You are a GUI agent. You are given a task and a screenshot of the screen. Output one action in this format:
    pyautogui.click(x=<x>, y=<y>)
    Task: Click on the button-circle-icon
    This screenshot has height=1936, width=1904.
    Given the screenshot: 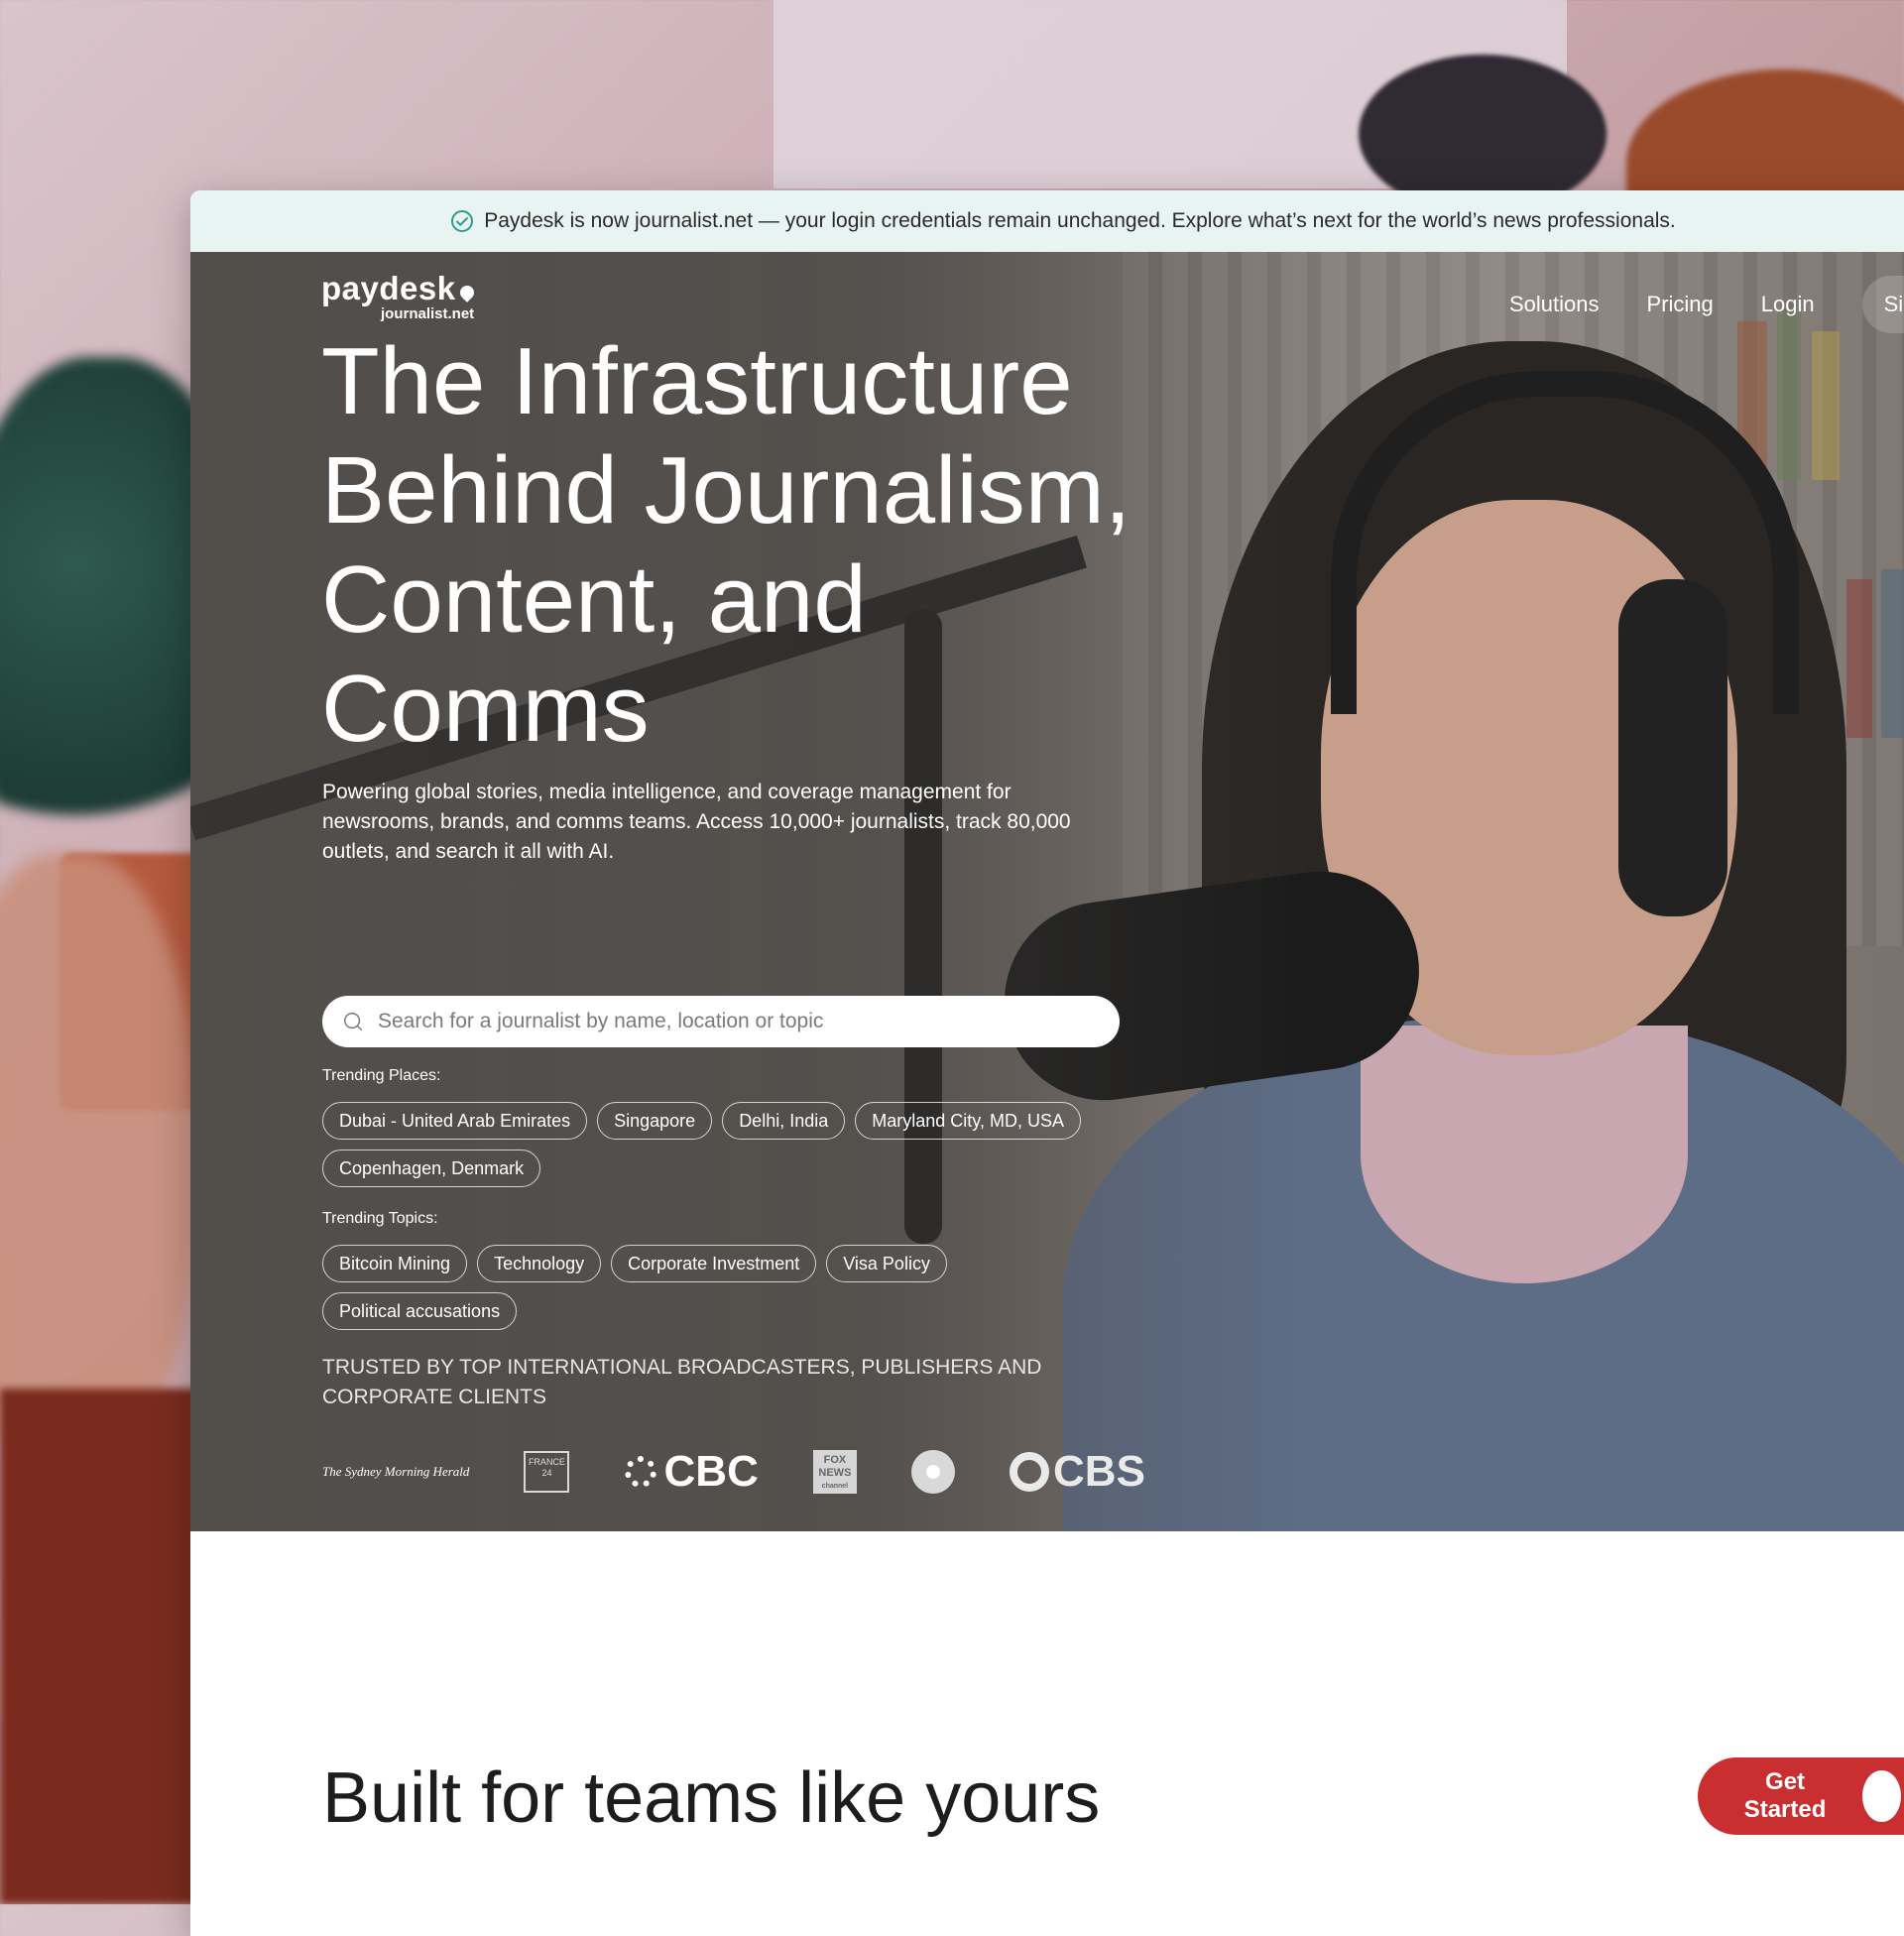 What is the action you would take?
    pyautogui.click(x=1881, y=1796)
    